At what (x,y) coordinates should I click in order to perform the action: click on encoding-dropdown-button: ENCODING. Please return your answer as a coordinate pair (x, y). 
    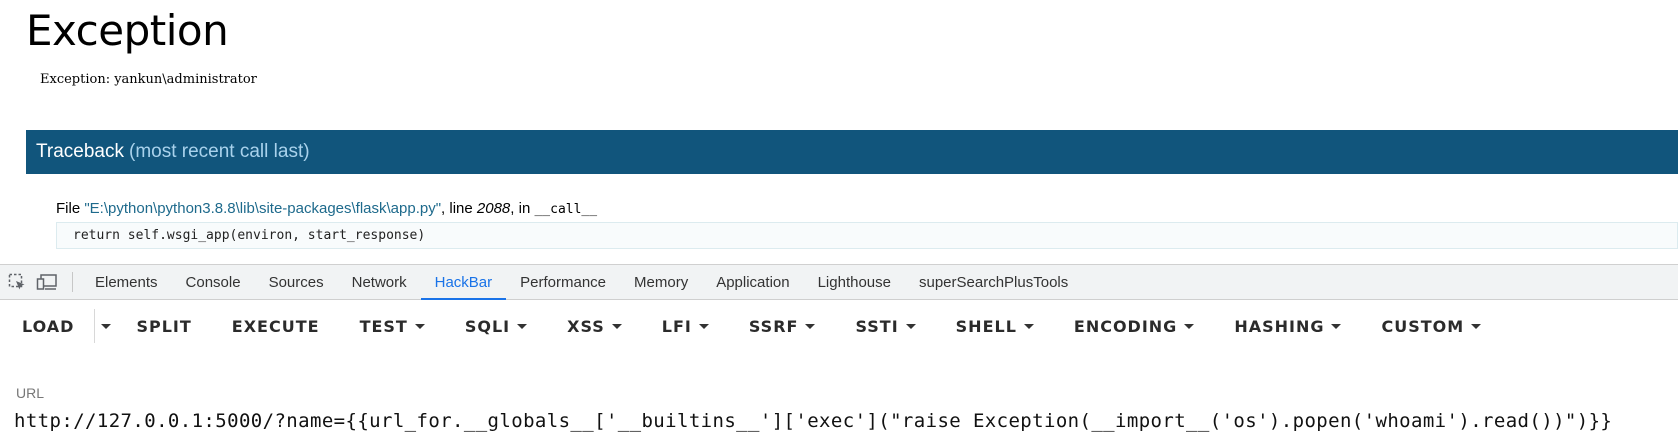
    Looking at the image, I should click on (1134, 326).